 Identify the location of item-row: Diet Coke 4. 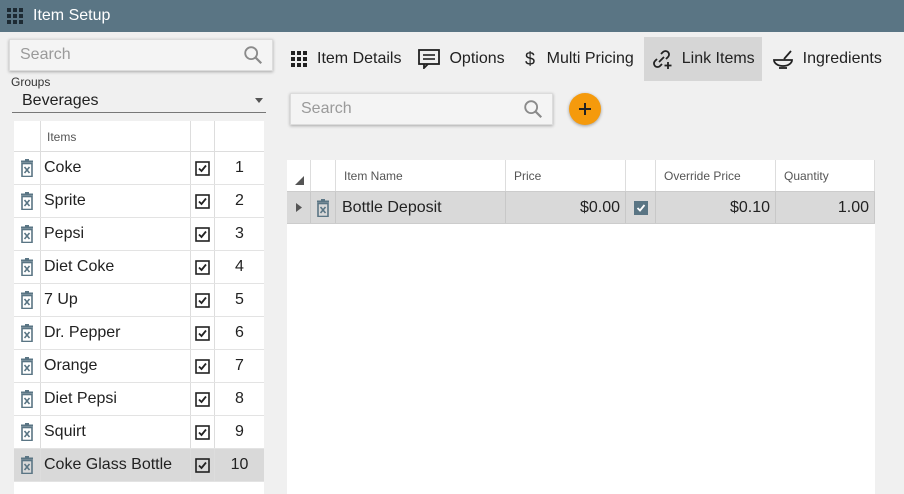
(139, 267).